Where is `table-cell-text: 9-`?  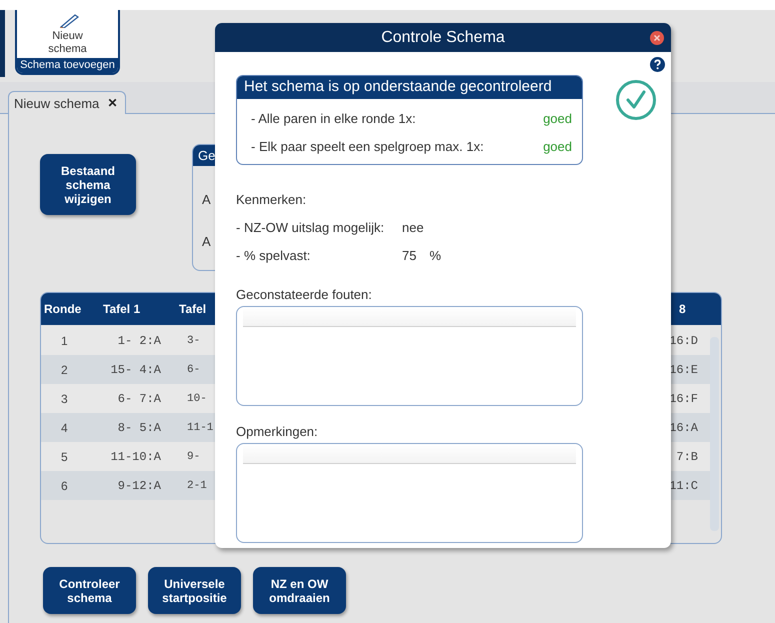
table-cell-text: 9- is located at coordinates (194, 456).